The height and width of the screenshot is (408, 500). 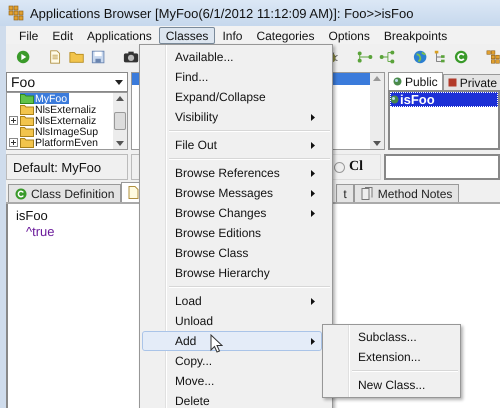 What do you see at coordinates (232, 97) in the screenshot?
I see `menu-item: Expand/Collapse` at bounding box center [232, 97].